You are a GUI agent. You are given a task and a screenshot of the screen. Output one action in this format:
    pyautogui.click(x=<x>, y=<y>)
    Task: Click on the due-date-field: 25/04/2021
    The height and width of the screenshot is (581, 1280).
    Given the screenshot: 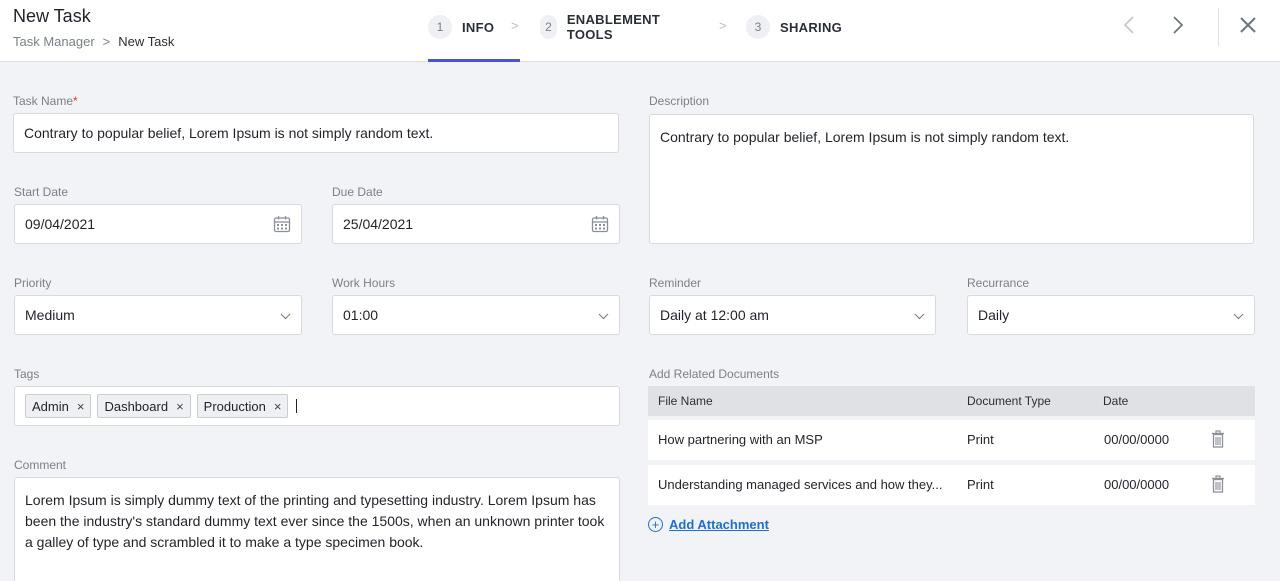 What is the action you would take?
    pyautogui.click(x=476, y=224)
    